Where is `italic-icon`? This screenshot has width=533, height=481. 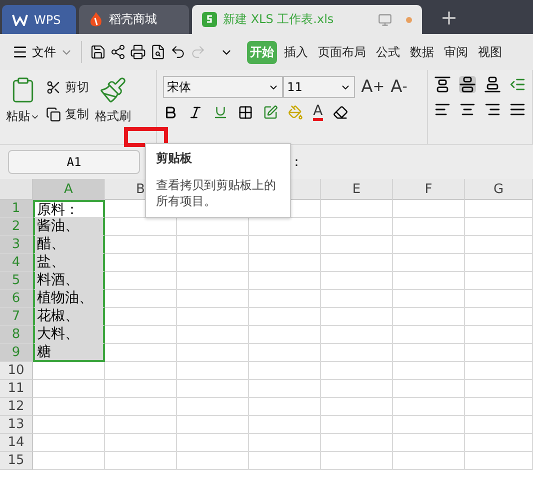
italic-icon is located at coordinates (196, 112).